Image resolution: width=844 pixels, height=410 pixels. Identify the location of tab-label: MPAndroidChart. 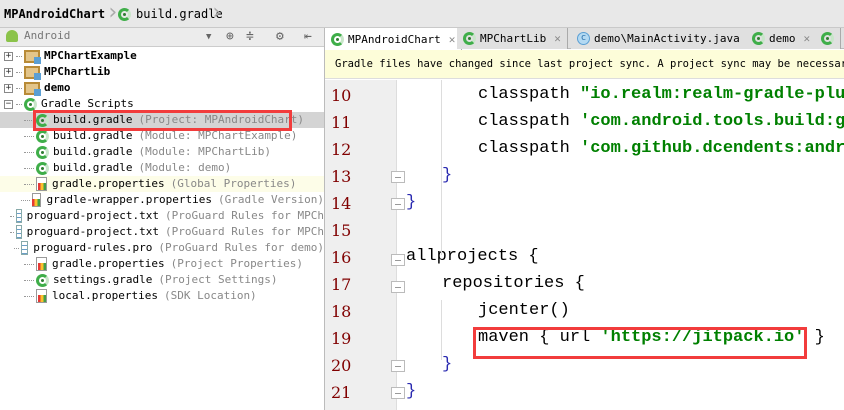
(394, 39).